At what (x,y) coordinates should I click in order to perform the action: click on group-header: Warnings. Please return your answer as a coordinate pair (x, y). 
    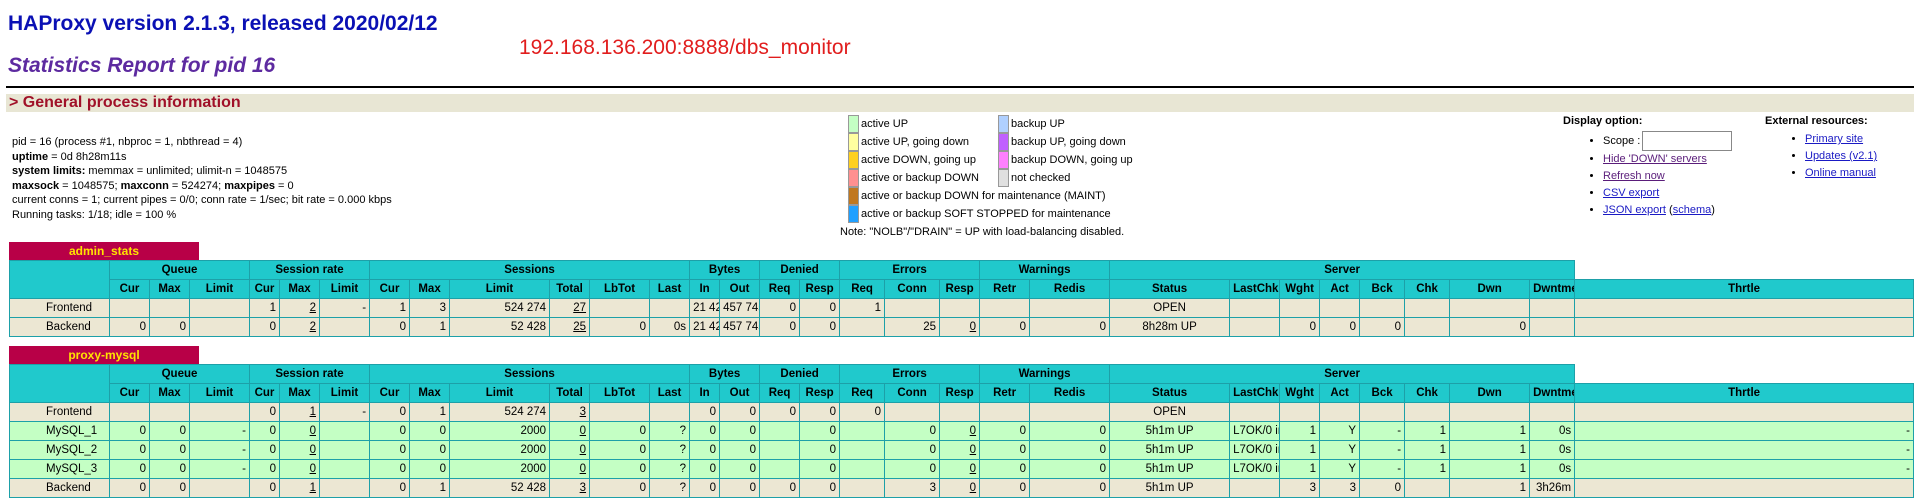
    Looking at the image, I should click on (1045, 270).